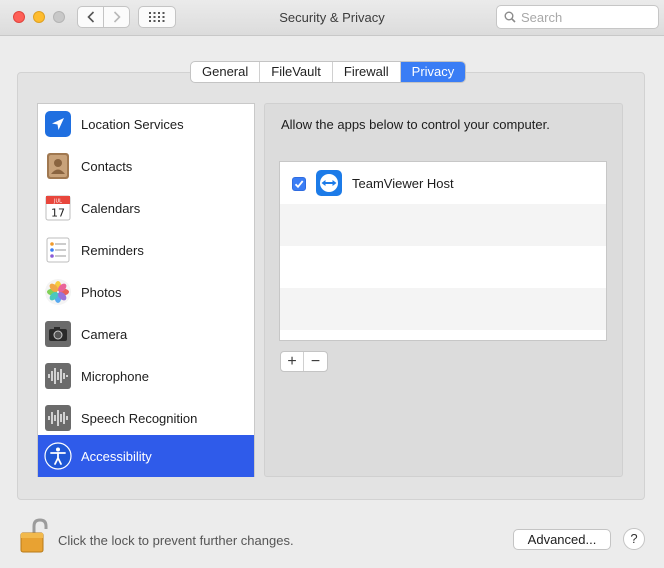 Image resolution: width=664 pixels, height=568 pixels. I want to click on search-field, so click(577, 17).